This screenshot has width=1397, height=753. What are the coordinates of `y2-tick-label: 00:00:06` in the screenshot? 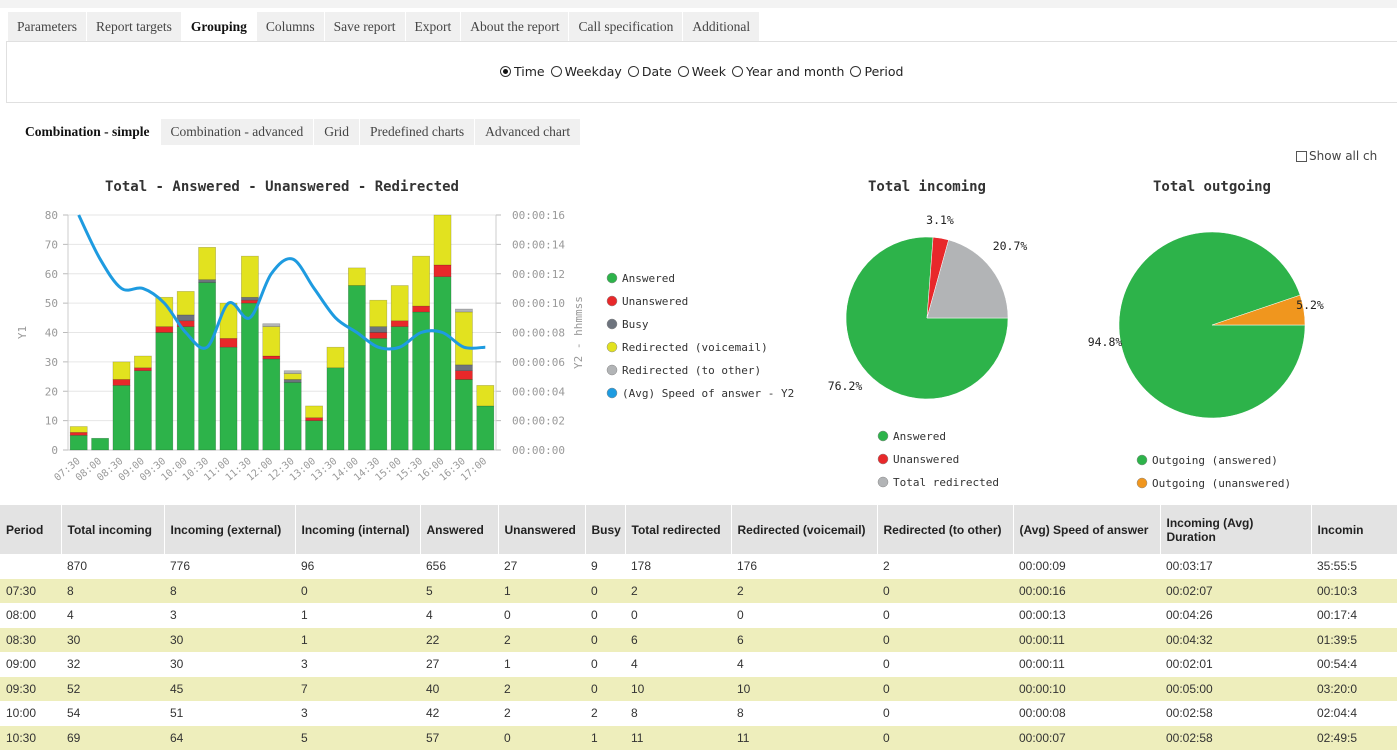 It's located at (538, 362).